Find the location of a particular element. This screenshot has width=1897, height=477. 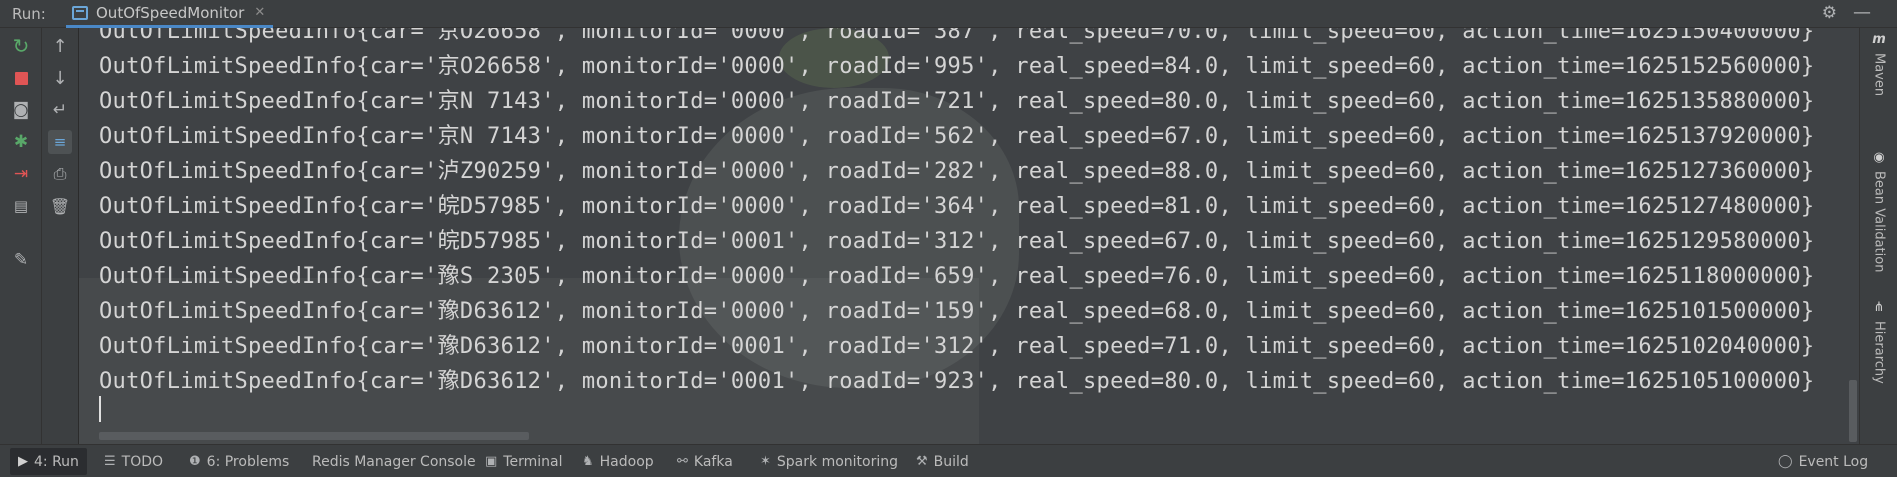

maven-tool-button: m Maven is located at coordinates (1879, 64).